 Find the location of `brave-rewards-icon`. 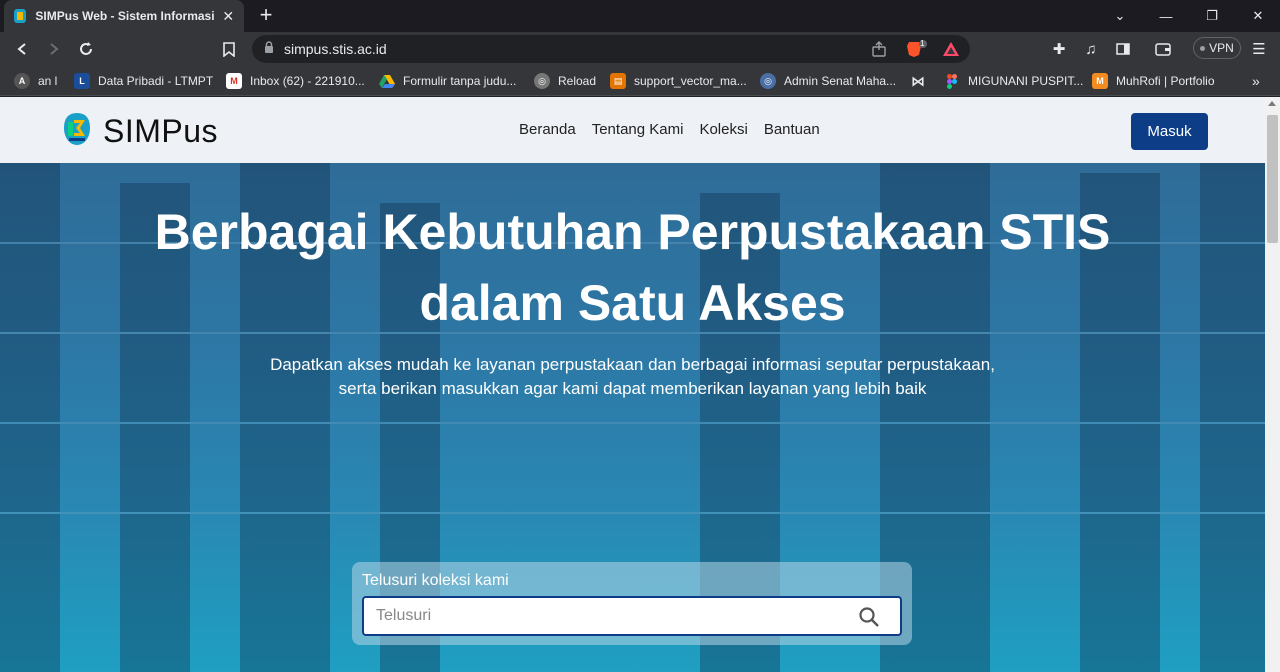

brave-rewards-icon is located at coordinates (951, 51).